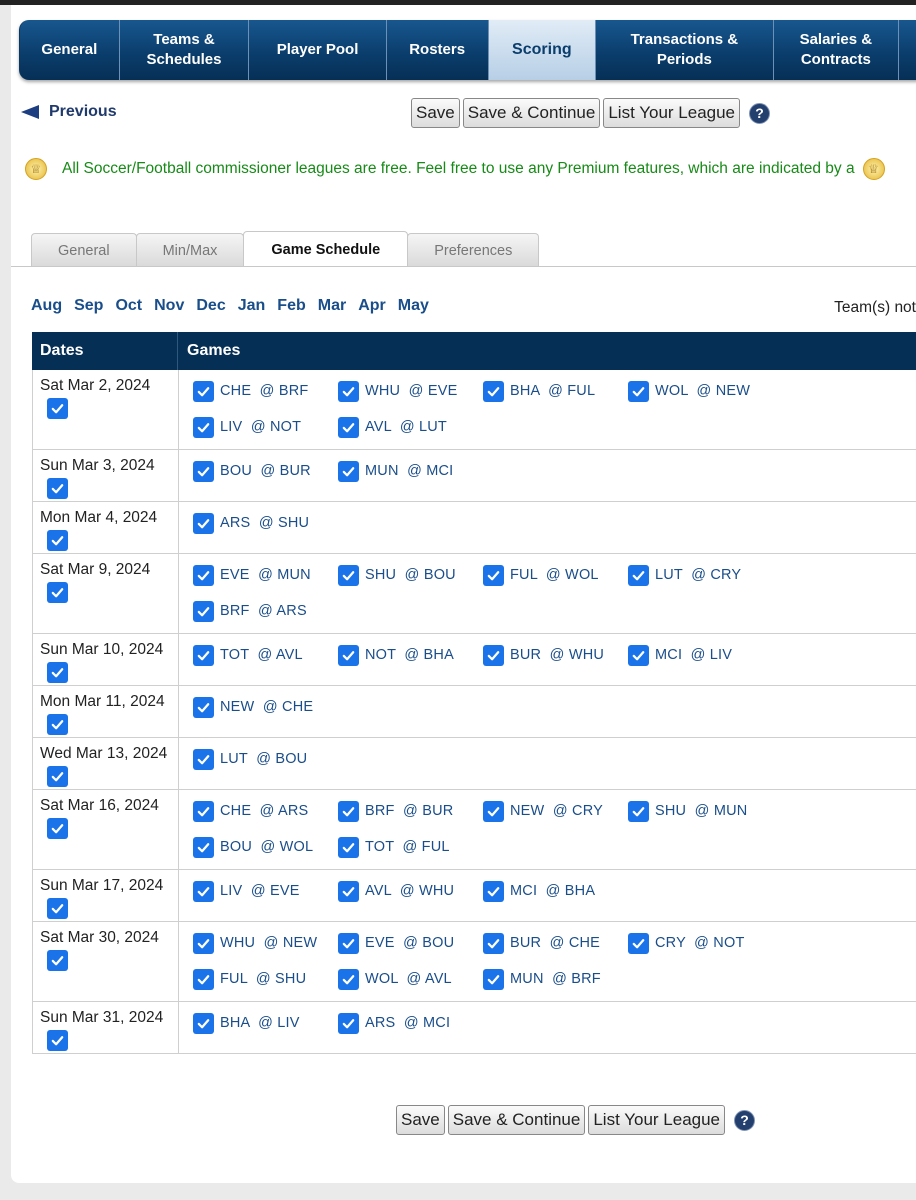 This screenshot has height=1200, width=916. Describe the element at coordinates (702, 391) in the screenshot. I see `game-label: WOL @ NEW` at that location.